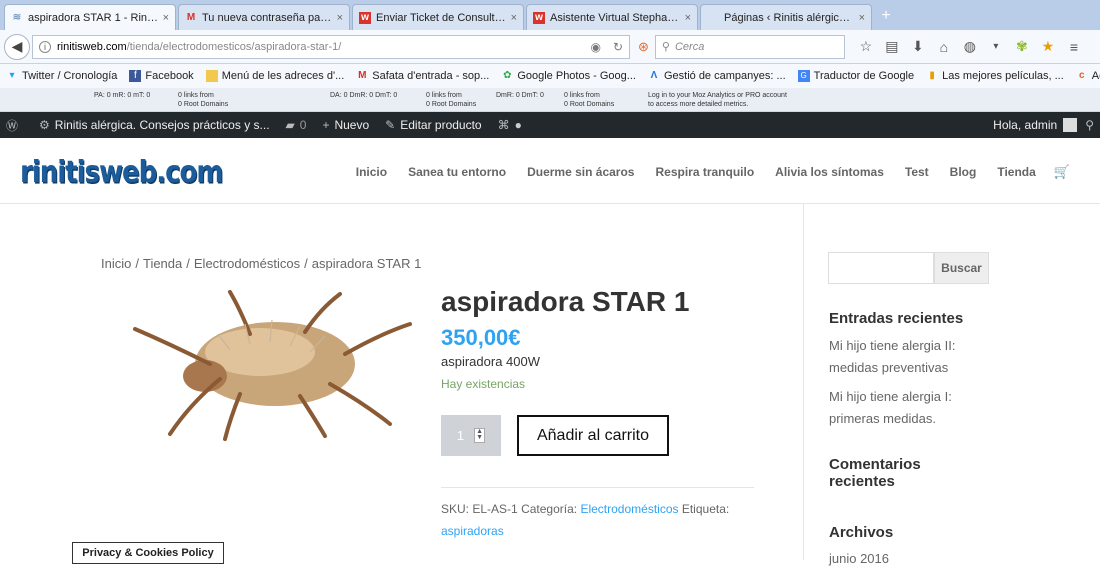 Image resolution: width=1100 pixels, height=570 pixels. Describe the element at coordinates (390, 125) in the screenshot. I see `pencil-icon: ✎` at that location.